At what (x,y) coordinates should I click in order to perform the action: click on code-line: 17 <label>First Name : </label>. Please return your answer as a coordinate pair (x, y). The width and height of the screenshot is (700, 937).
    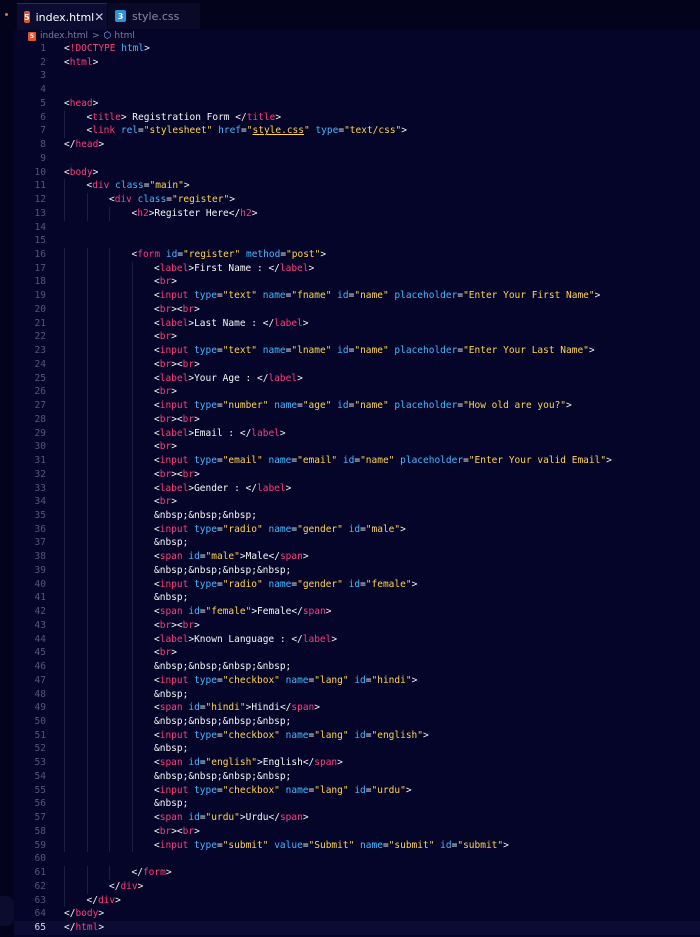
    Looking at the image, I should click on (357, 268).